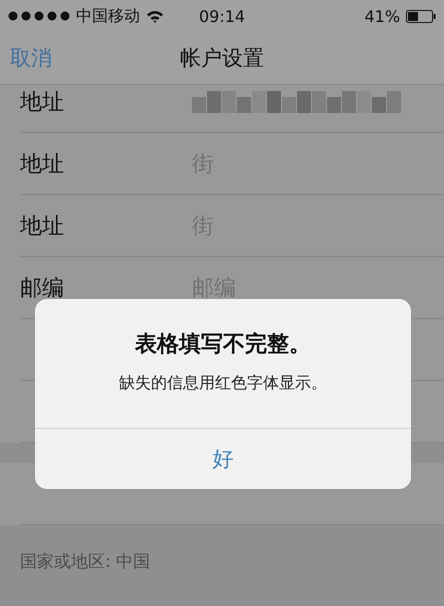  What do you see at coordinates (39, 16) in the screenshot?
I see `signal-icon` at bounding box center [39, 16].